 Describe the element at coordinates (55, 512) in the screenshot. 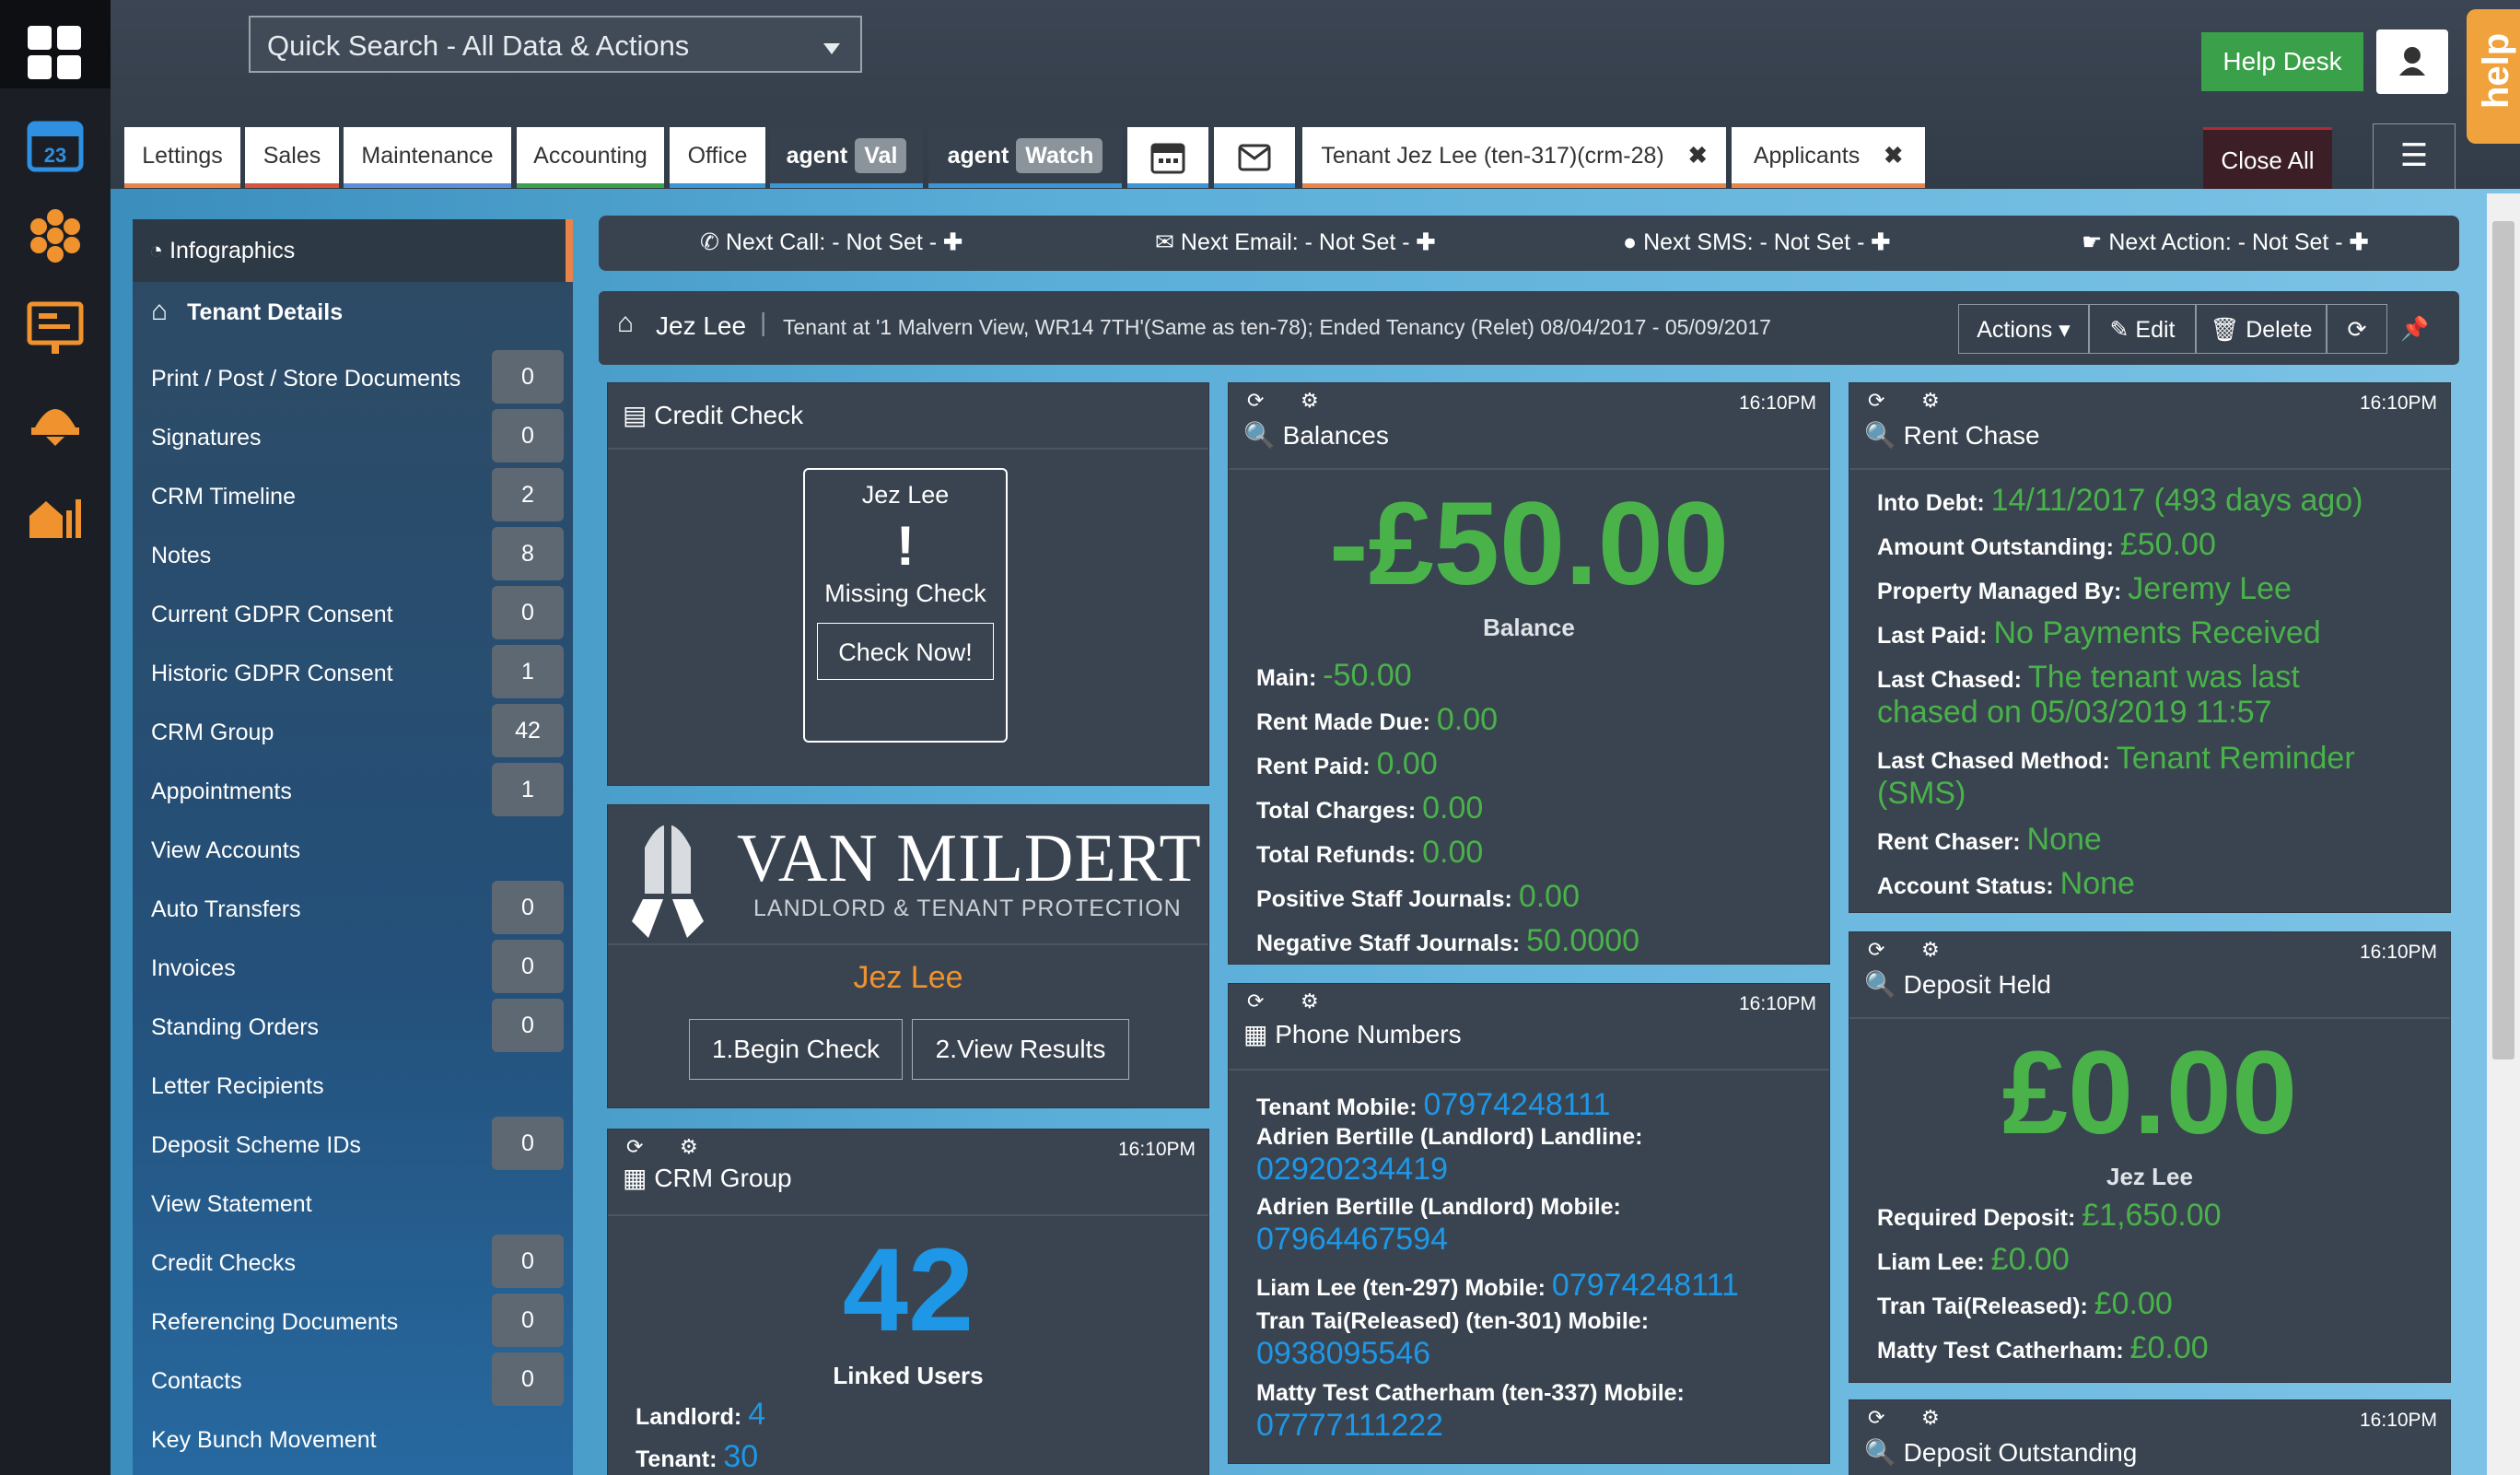

I see `property-chart-icon` at that location.